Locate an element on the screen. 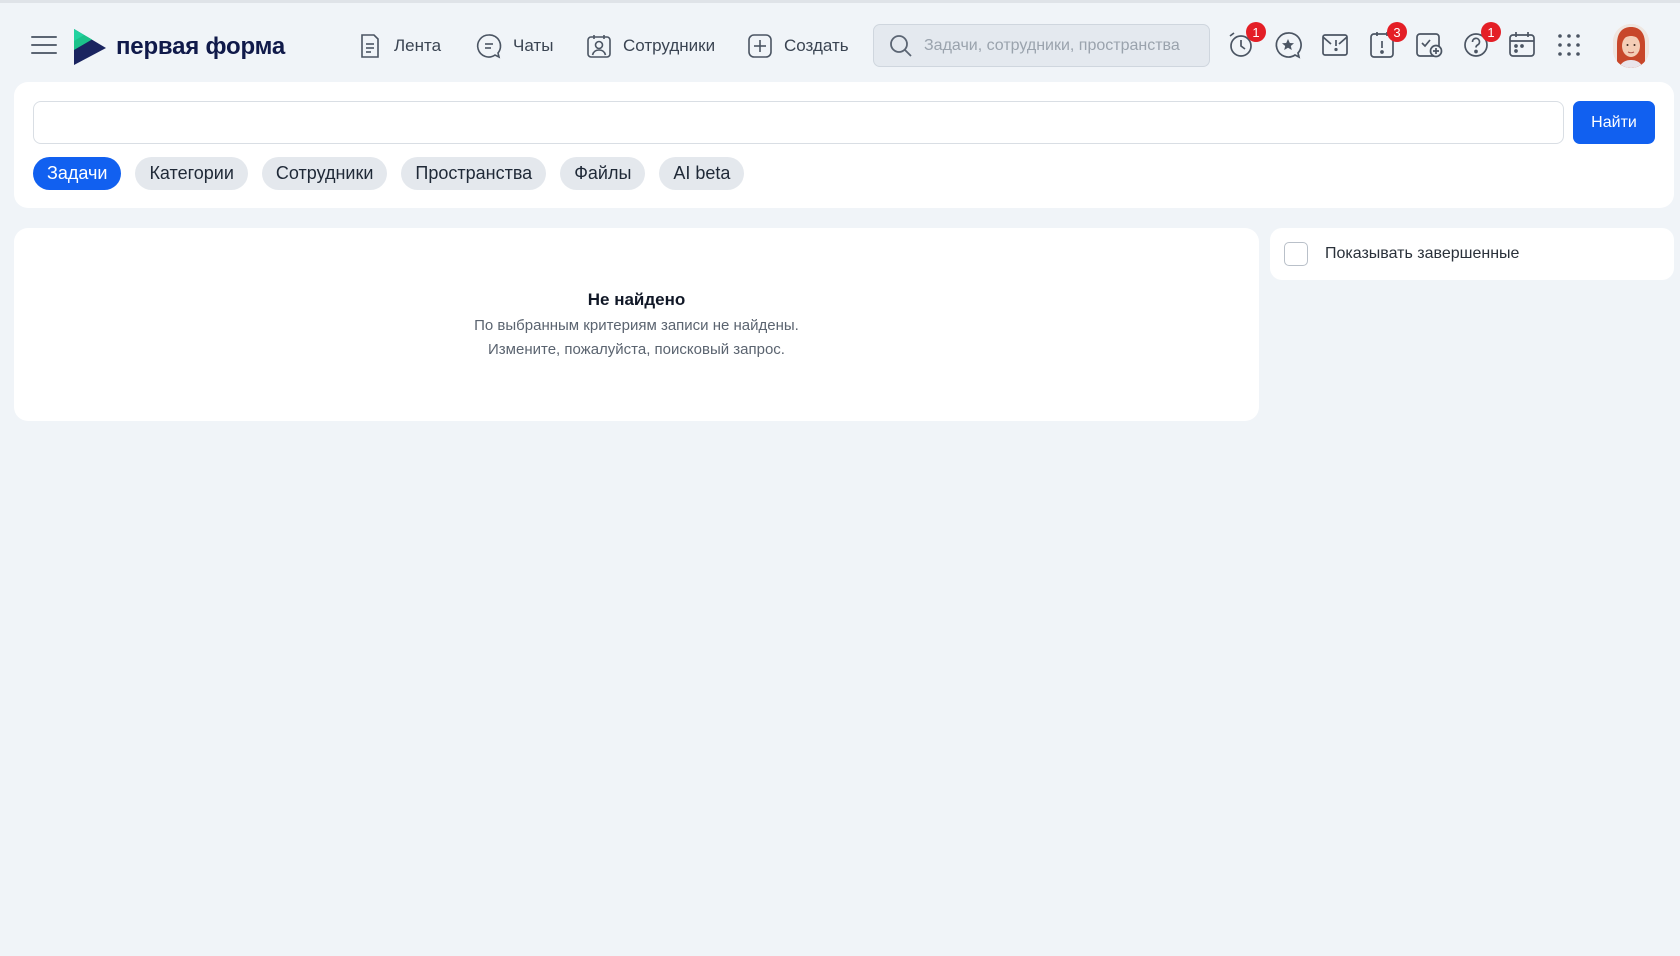  urgent-tasks-badge: 3 is located at coordinates (1397, 32).